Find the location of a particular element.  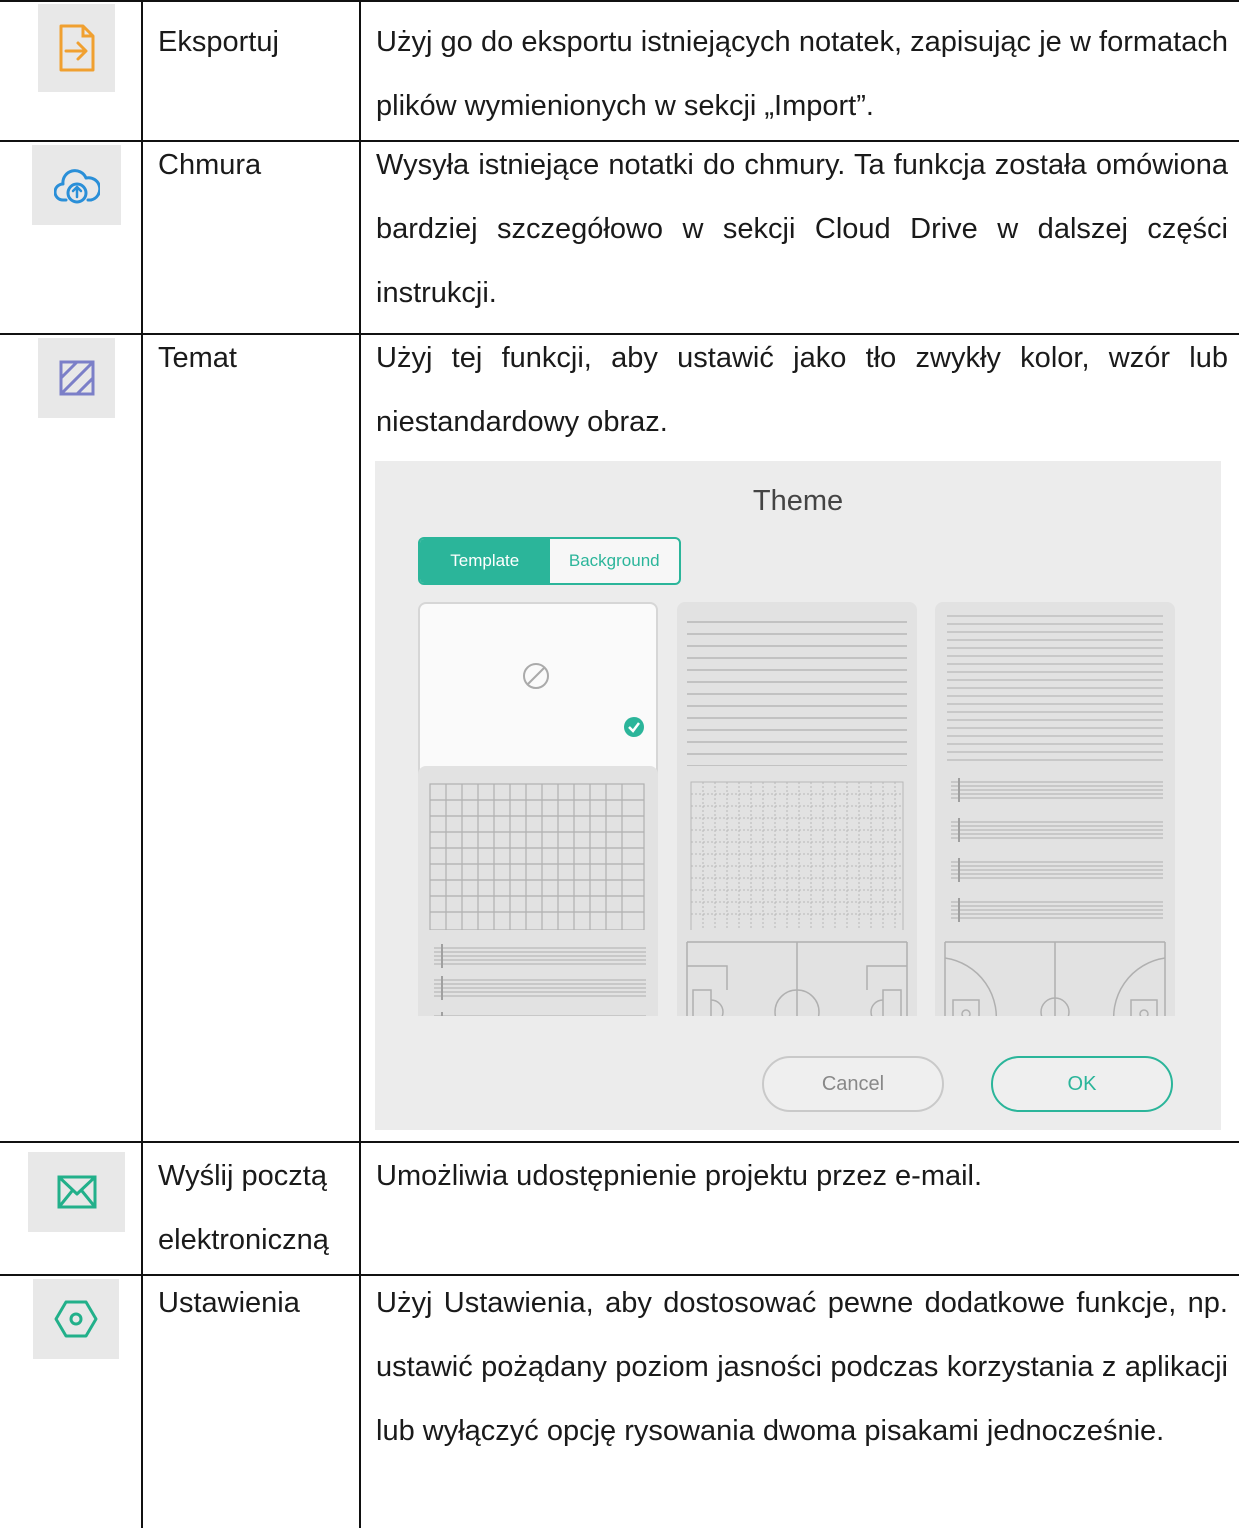

template-tile-basketball-court is located at coordinates (1055, 980).